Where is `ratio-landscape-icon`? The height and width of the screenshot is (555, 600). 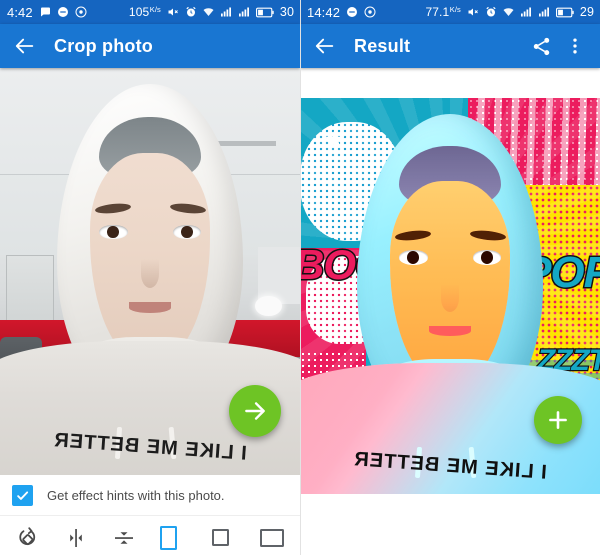
ratio-landscape-icon is located at coordinates (272, 537).